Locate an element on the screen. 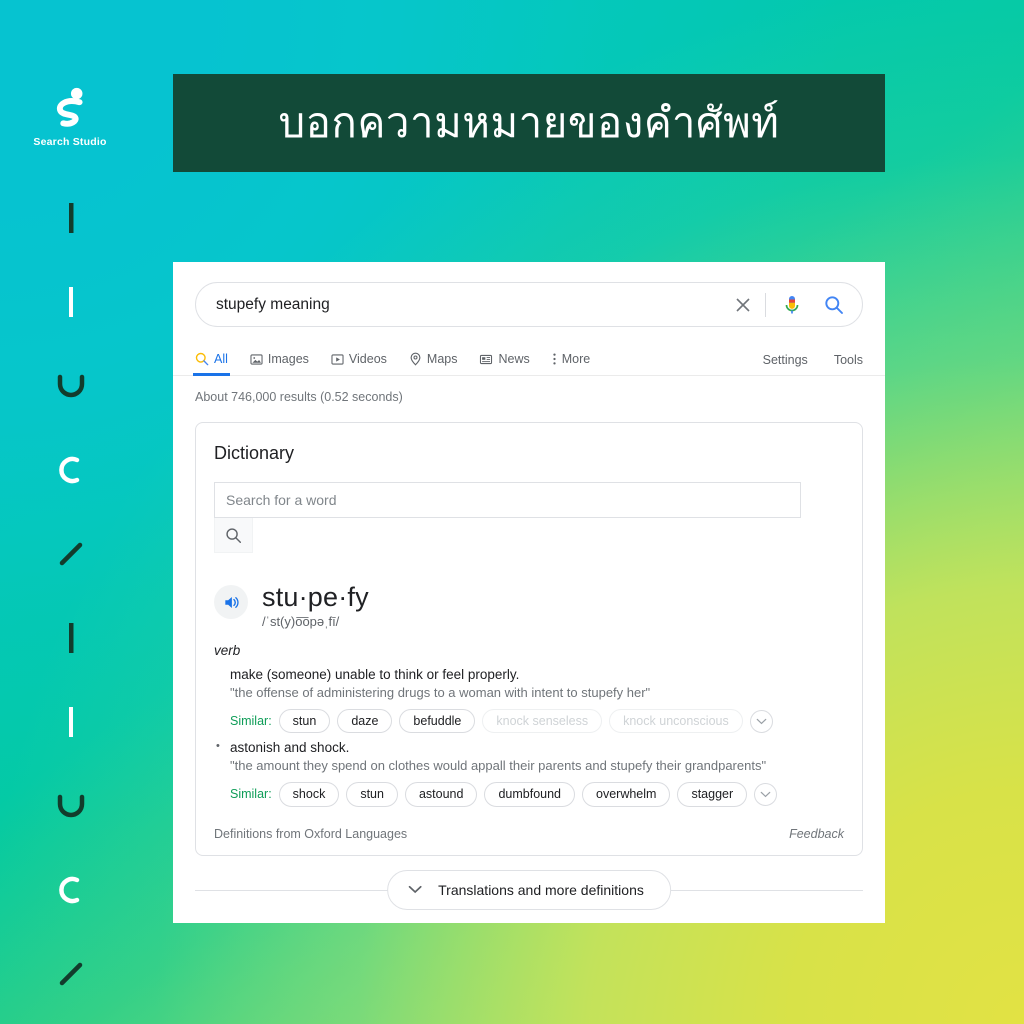 The width and height of the screenshot is (1024, 1024). search-input: stupefy meaning is located at coordinates (472, 305).